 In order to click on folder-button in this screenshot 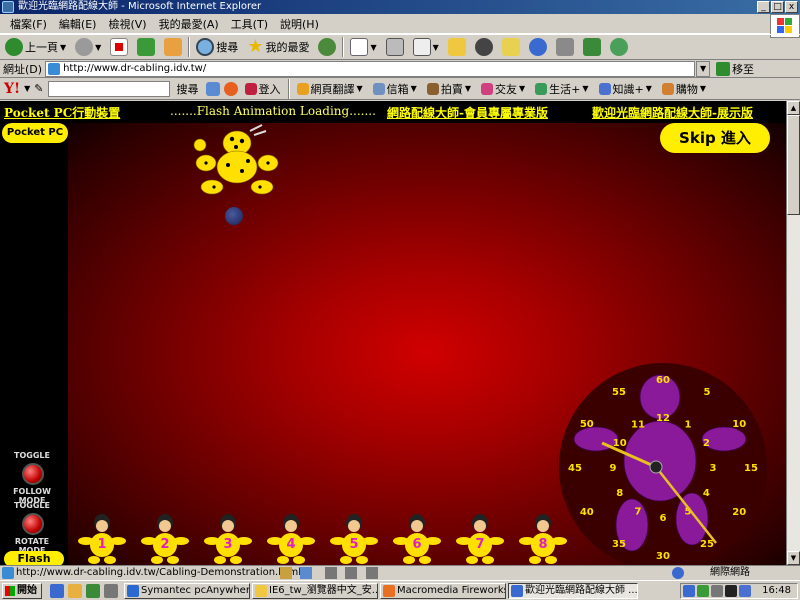, I will do `click(457, 47)`.